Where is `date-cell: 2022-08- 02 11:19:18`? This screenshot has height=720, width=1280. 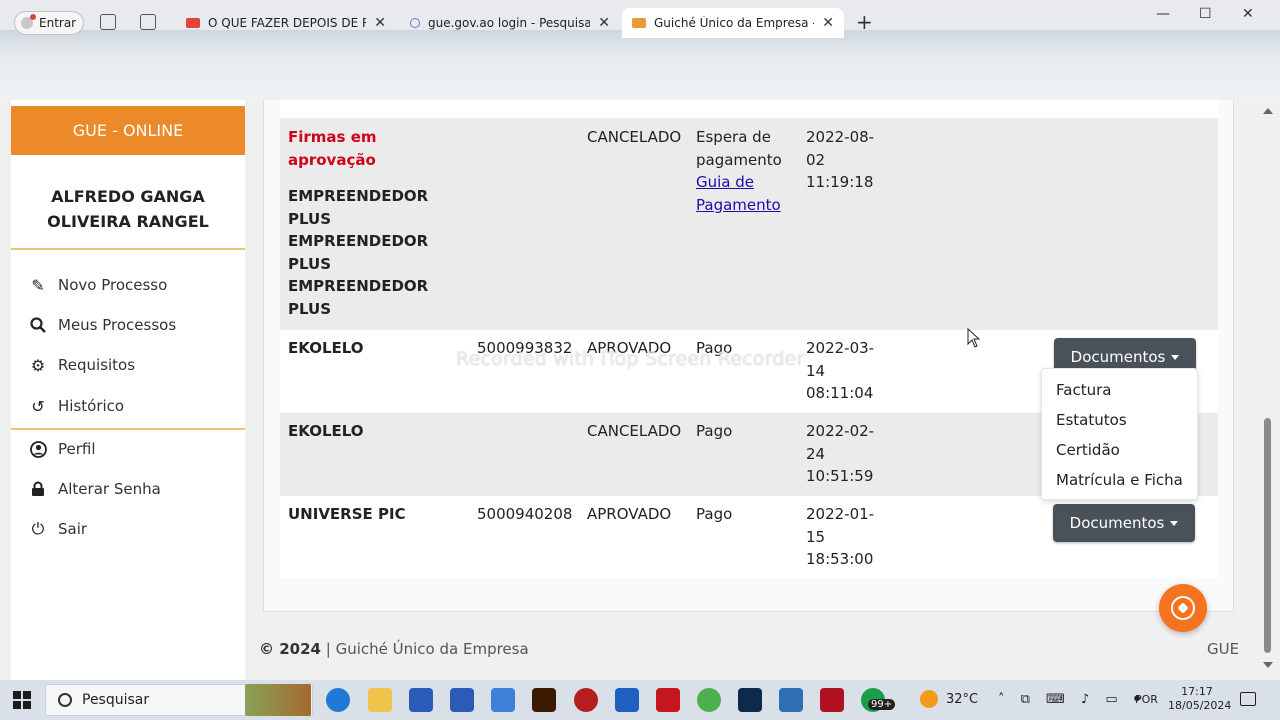
date-cell: 2022-08- 02 11:19:18 is located at coordinates (840, 160).